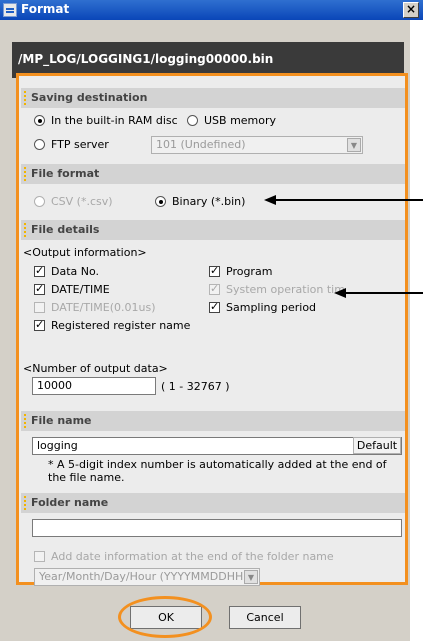  Describe the element at coordinates (94, 386) in the screenshot. I see `number-of-output-data-input: 10000` at that location.